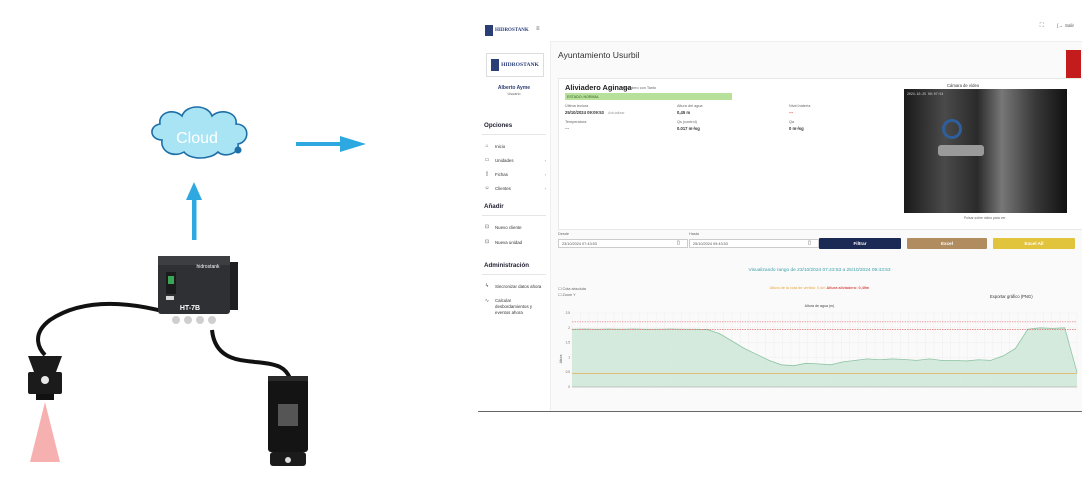 The image size is (1082, 492). I want to click on users-icon: ☺, so click(487, 188).